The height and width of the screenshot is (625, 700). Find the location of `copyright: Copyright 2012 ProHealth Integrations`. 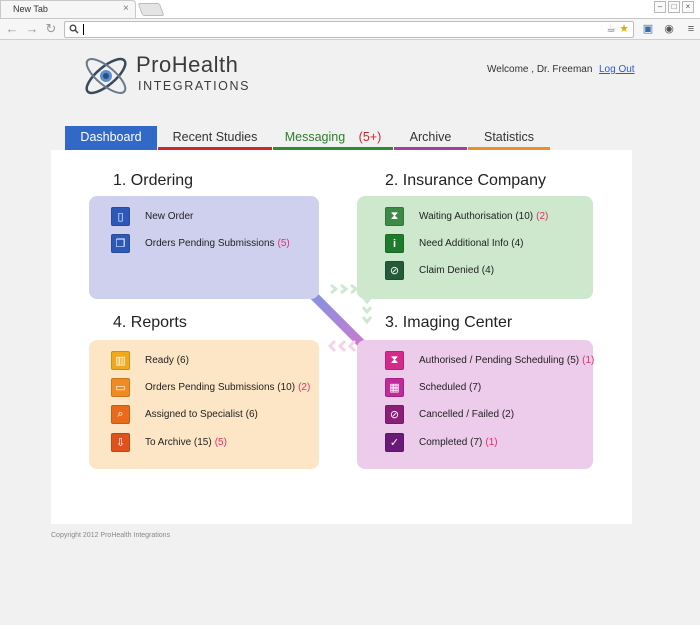

copyright: Copyright 2012 ProHealth Integrations is located at coordinates (111, 535).